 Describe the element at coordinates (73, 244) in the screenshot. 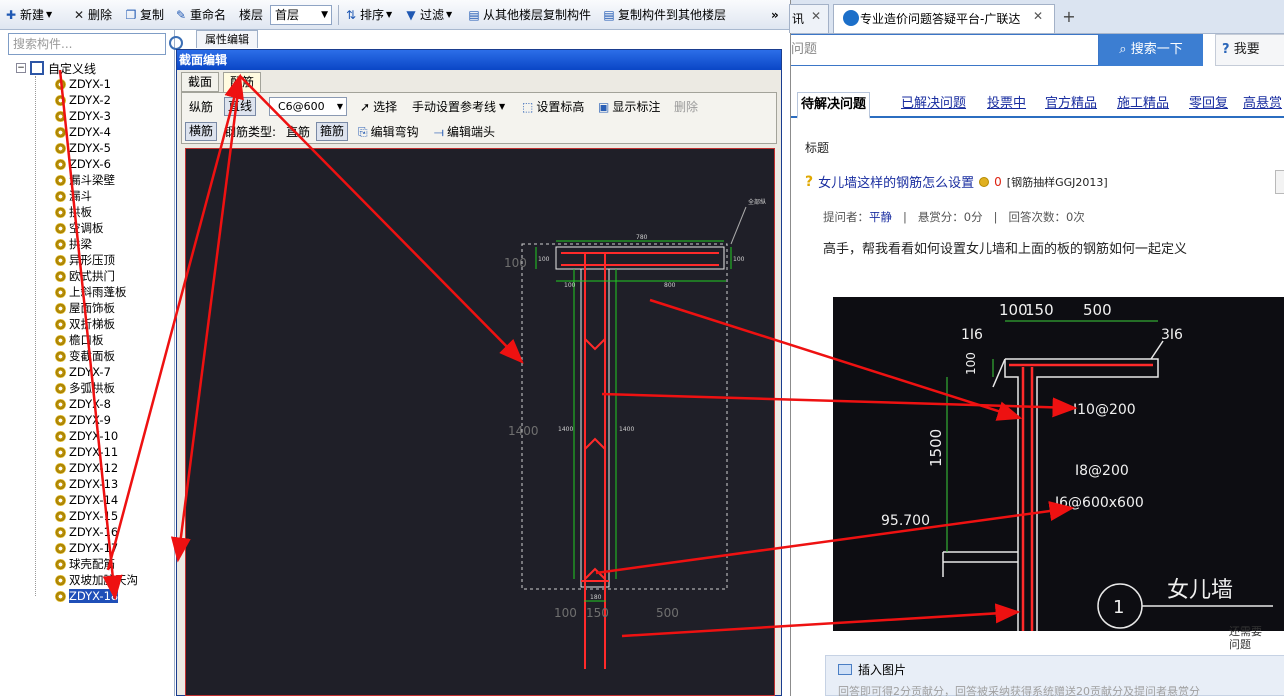

I see `tree-item: 拱梁` at that location.